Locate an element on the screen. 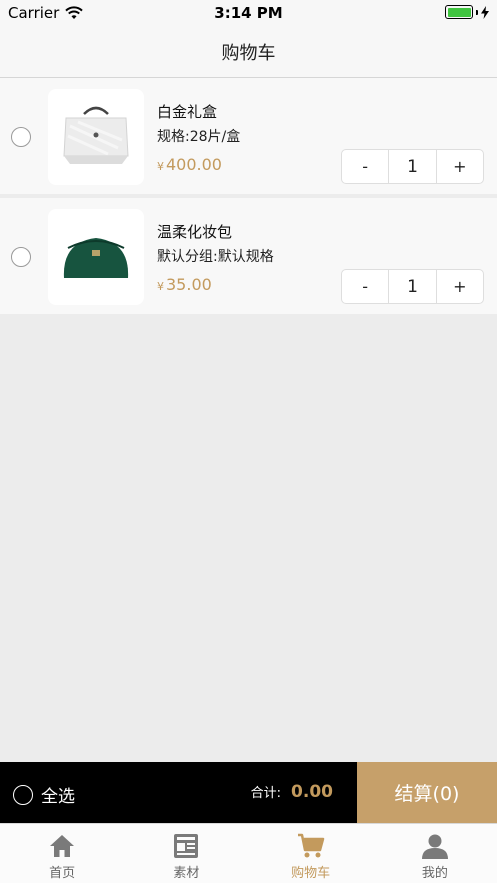 The width and height of the screenshot is (497, 883). product-spec: 规格:28片/盒 is located at coordinates (199, 137).